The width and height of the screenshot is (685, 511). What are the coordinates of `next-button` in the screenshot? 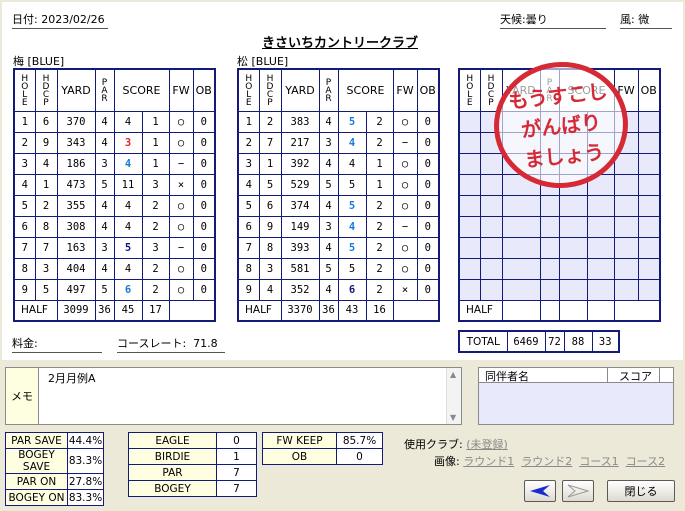 It's located at (578, 491).